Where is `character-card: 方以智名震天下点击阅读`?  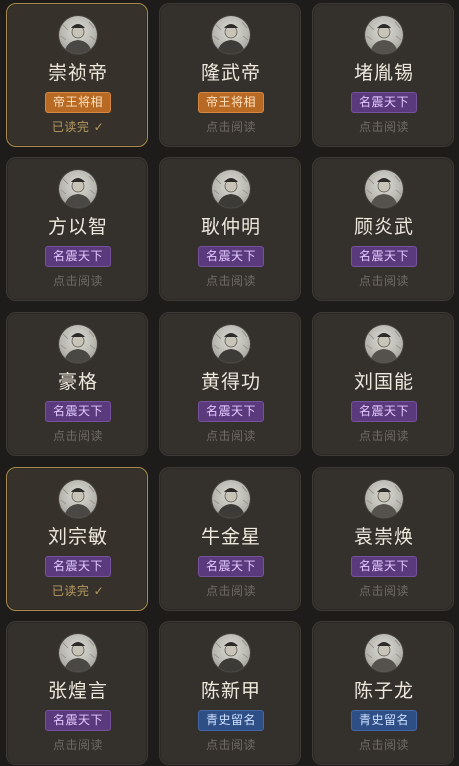
character-card: 方以智名震天下点击阅读 is located at coordinates (77, 229).